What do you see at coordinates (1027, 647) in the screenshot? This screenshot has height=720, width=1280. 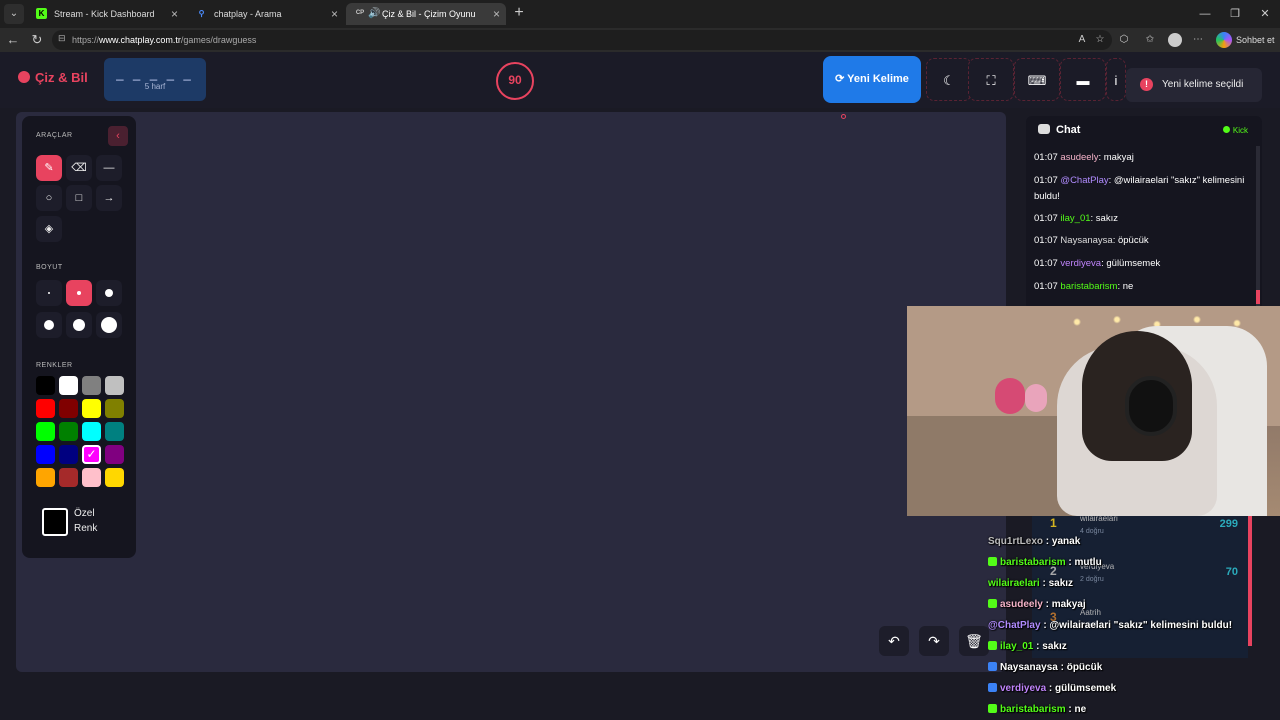 I see `overlay-chat-line: ilay_01 : sakız` at bounding box center [1027, 647].